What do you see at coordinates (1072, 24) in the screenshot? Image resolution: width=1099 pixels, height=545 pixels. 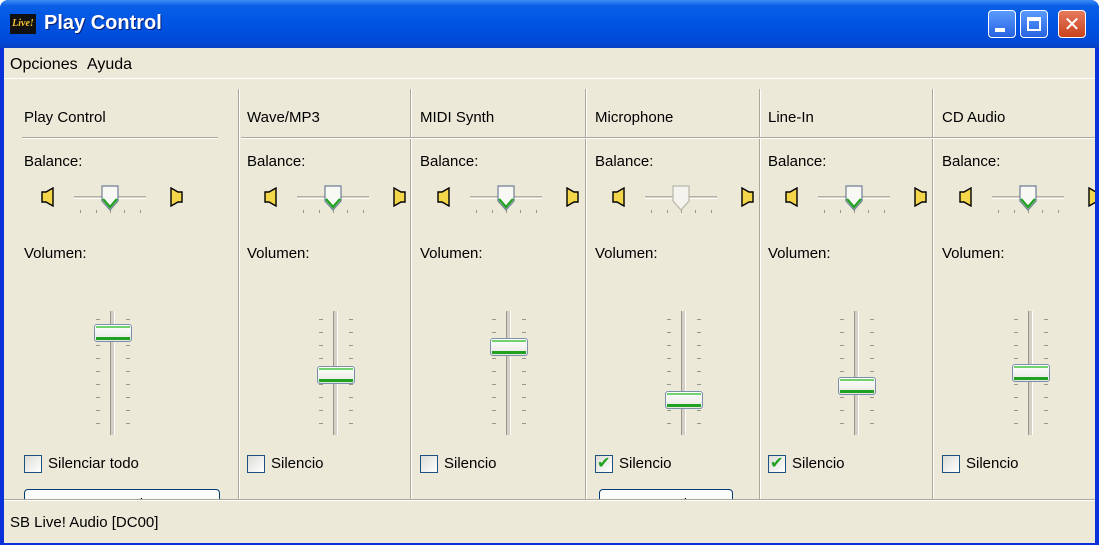 I see `close-button: ✕` at bounding box center [1072, 24].